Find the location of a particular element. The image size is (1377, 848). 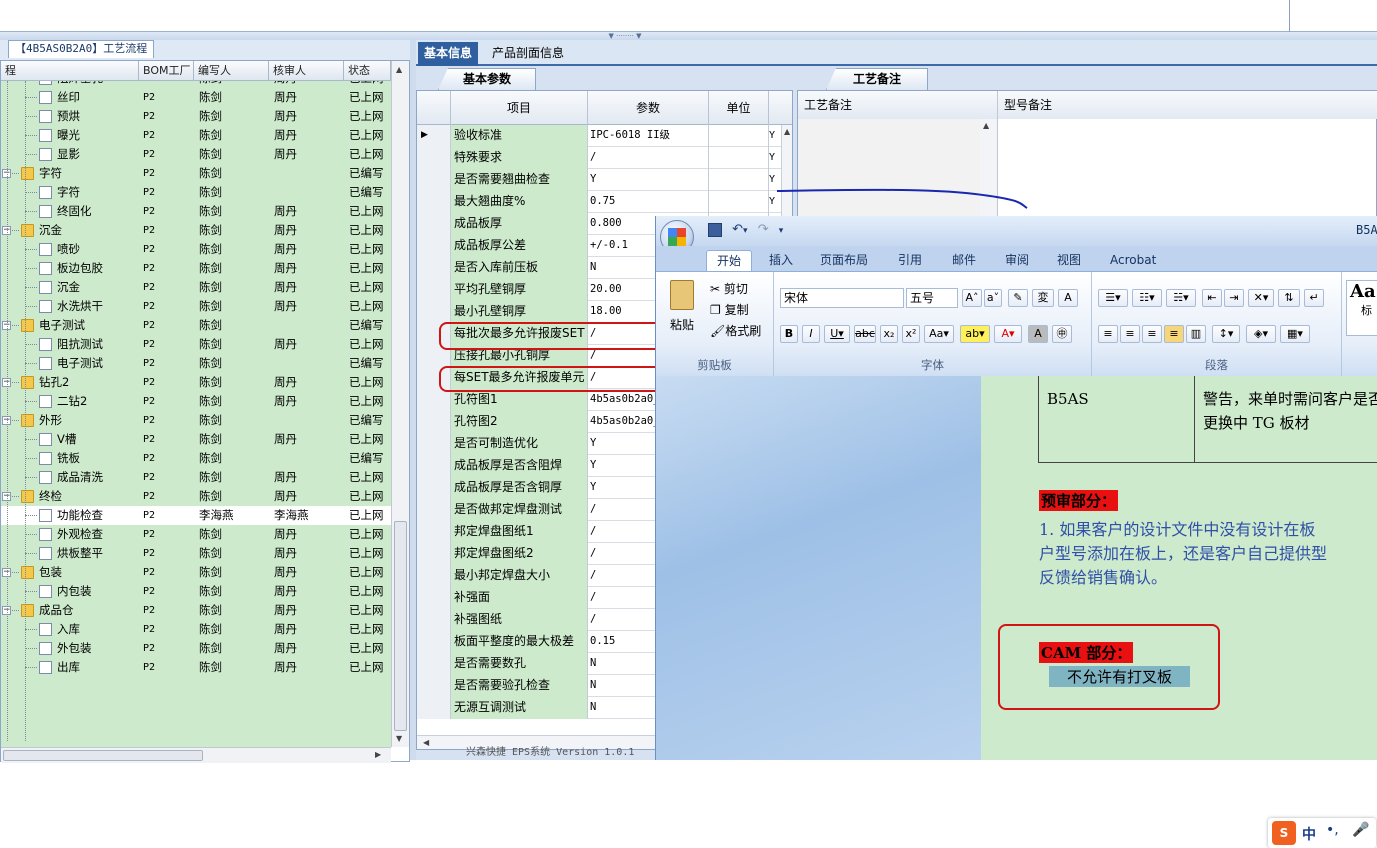

tree-col-status: 状态 is located at coordinates (367, 70).